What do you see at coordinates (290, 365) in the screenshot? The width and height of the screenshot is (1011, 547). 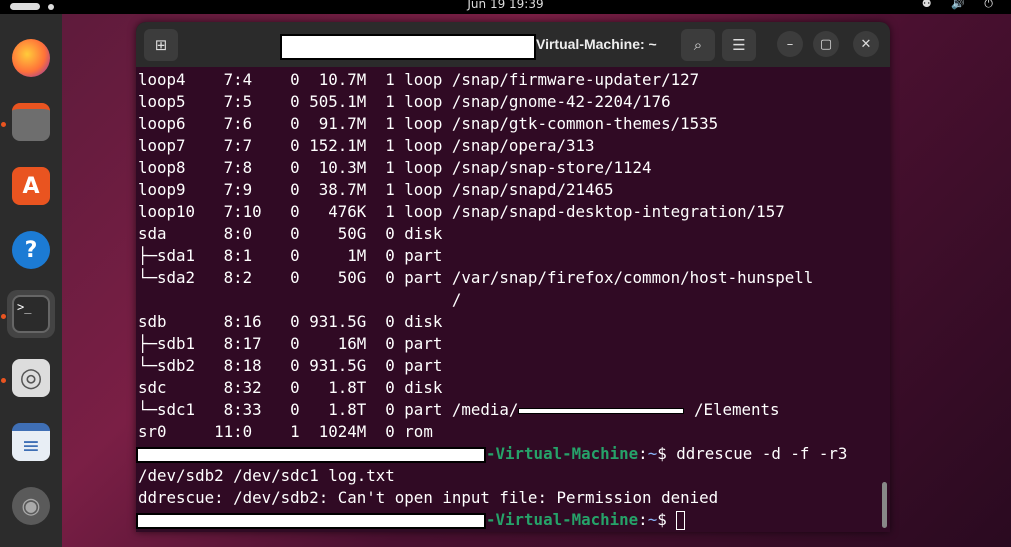 I see `output-line: └─sdb2 8:18 0 931.5G 0 part` at bounding box center [290, 365].